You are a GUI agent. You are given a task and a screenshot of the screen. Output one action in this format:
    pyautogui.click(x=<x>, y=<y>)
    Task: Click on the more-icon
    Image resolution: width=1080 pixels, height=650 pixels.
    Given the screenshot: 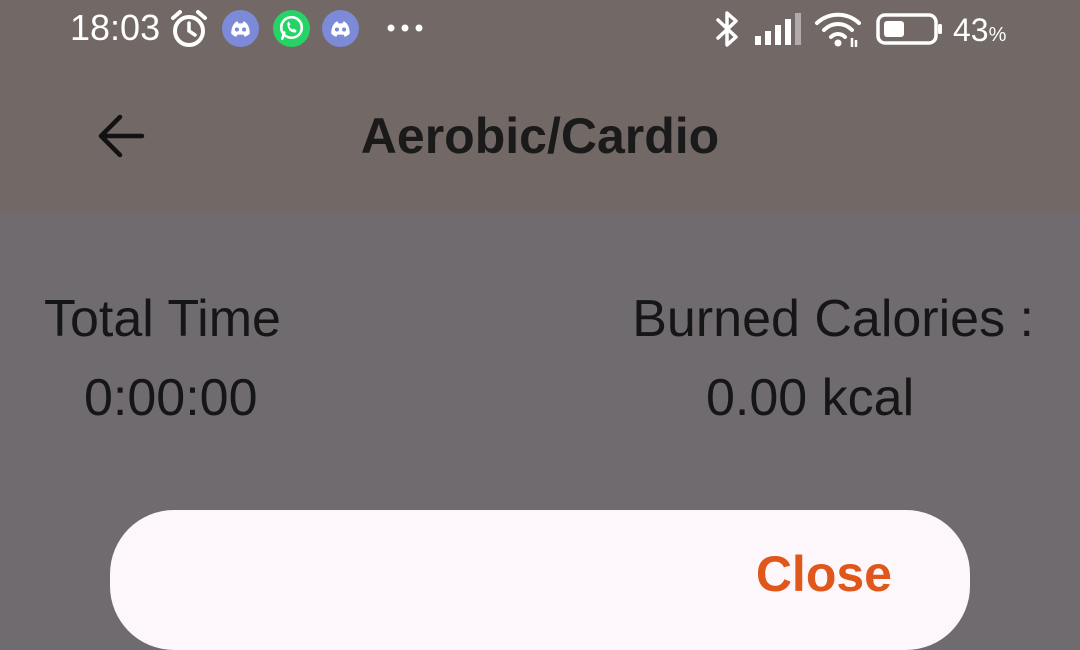 What is the action you would take?
    pyautogui.click(x=405, y=28)
    